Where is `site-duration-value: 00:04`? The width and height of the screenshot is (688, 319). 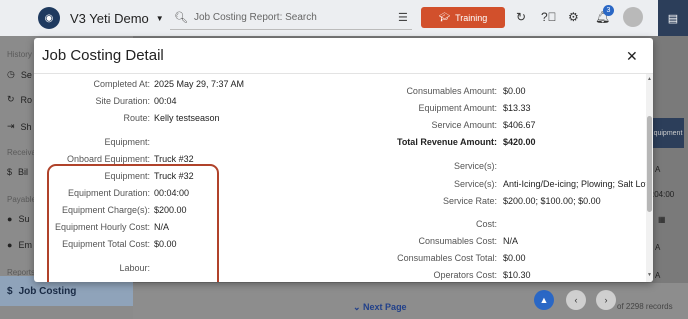
site-duration-value: 00:04 is located at coordinates (165, 101).